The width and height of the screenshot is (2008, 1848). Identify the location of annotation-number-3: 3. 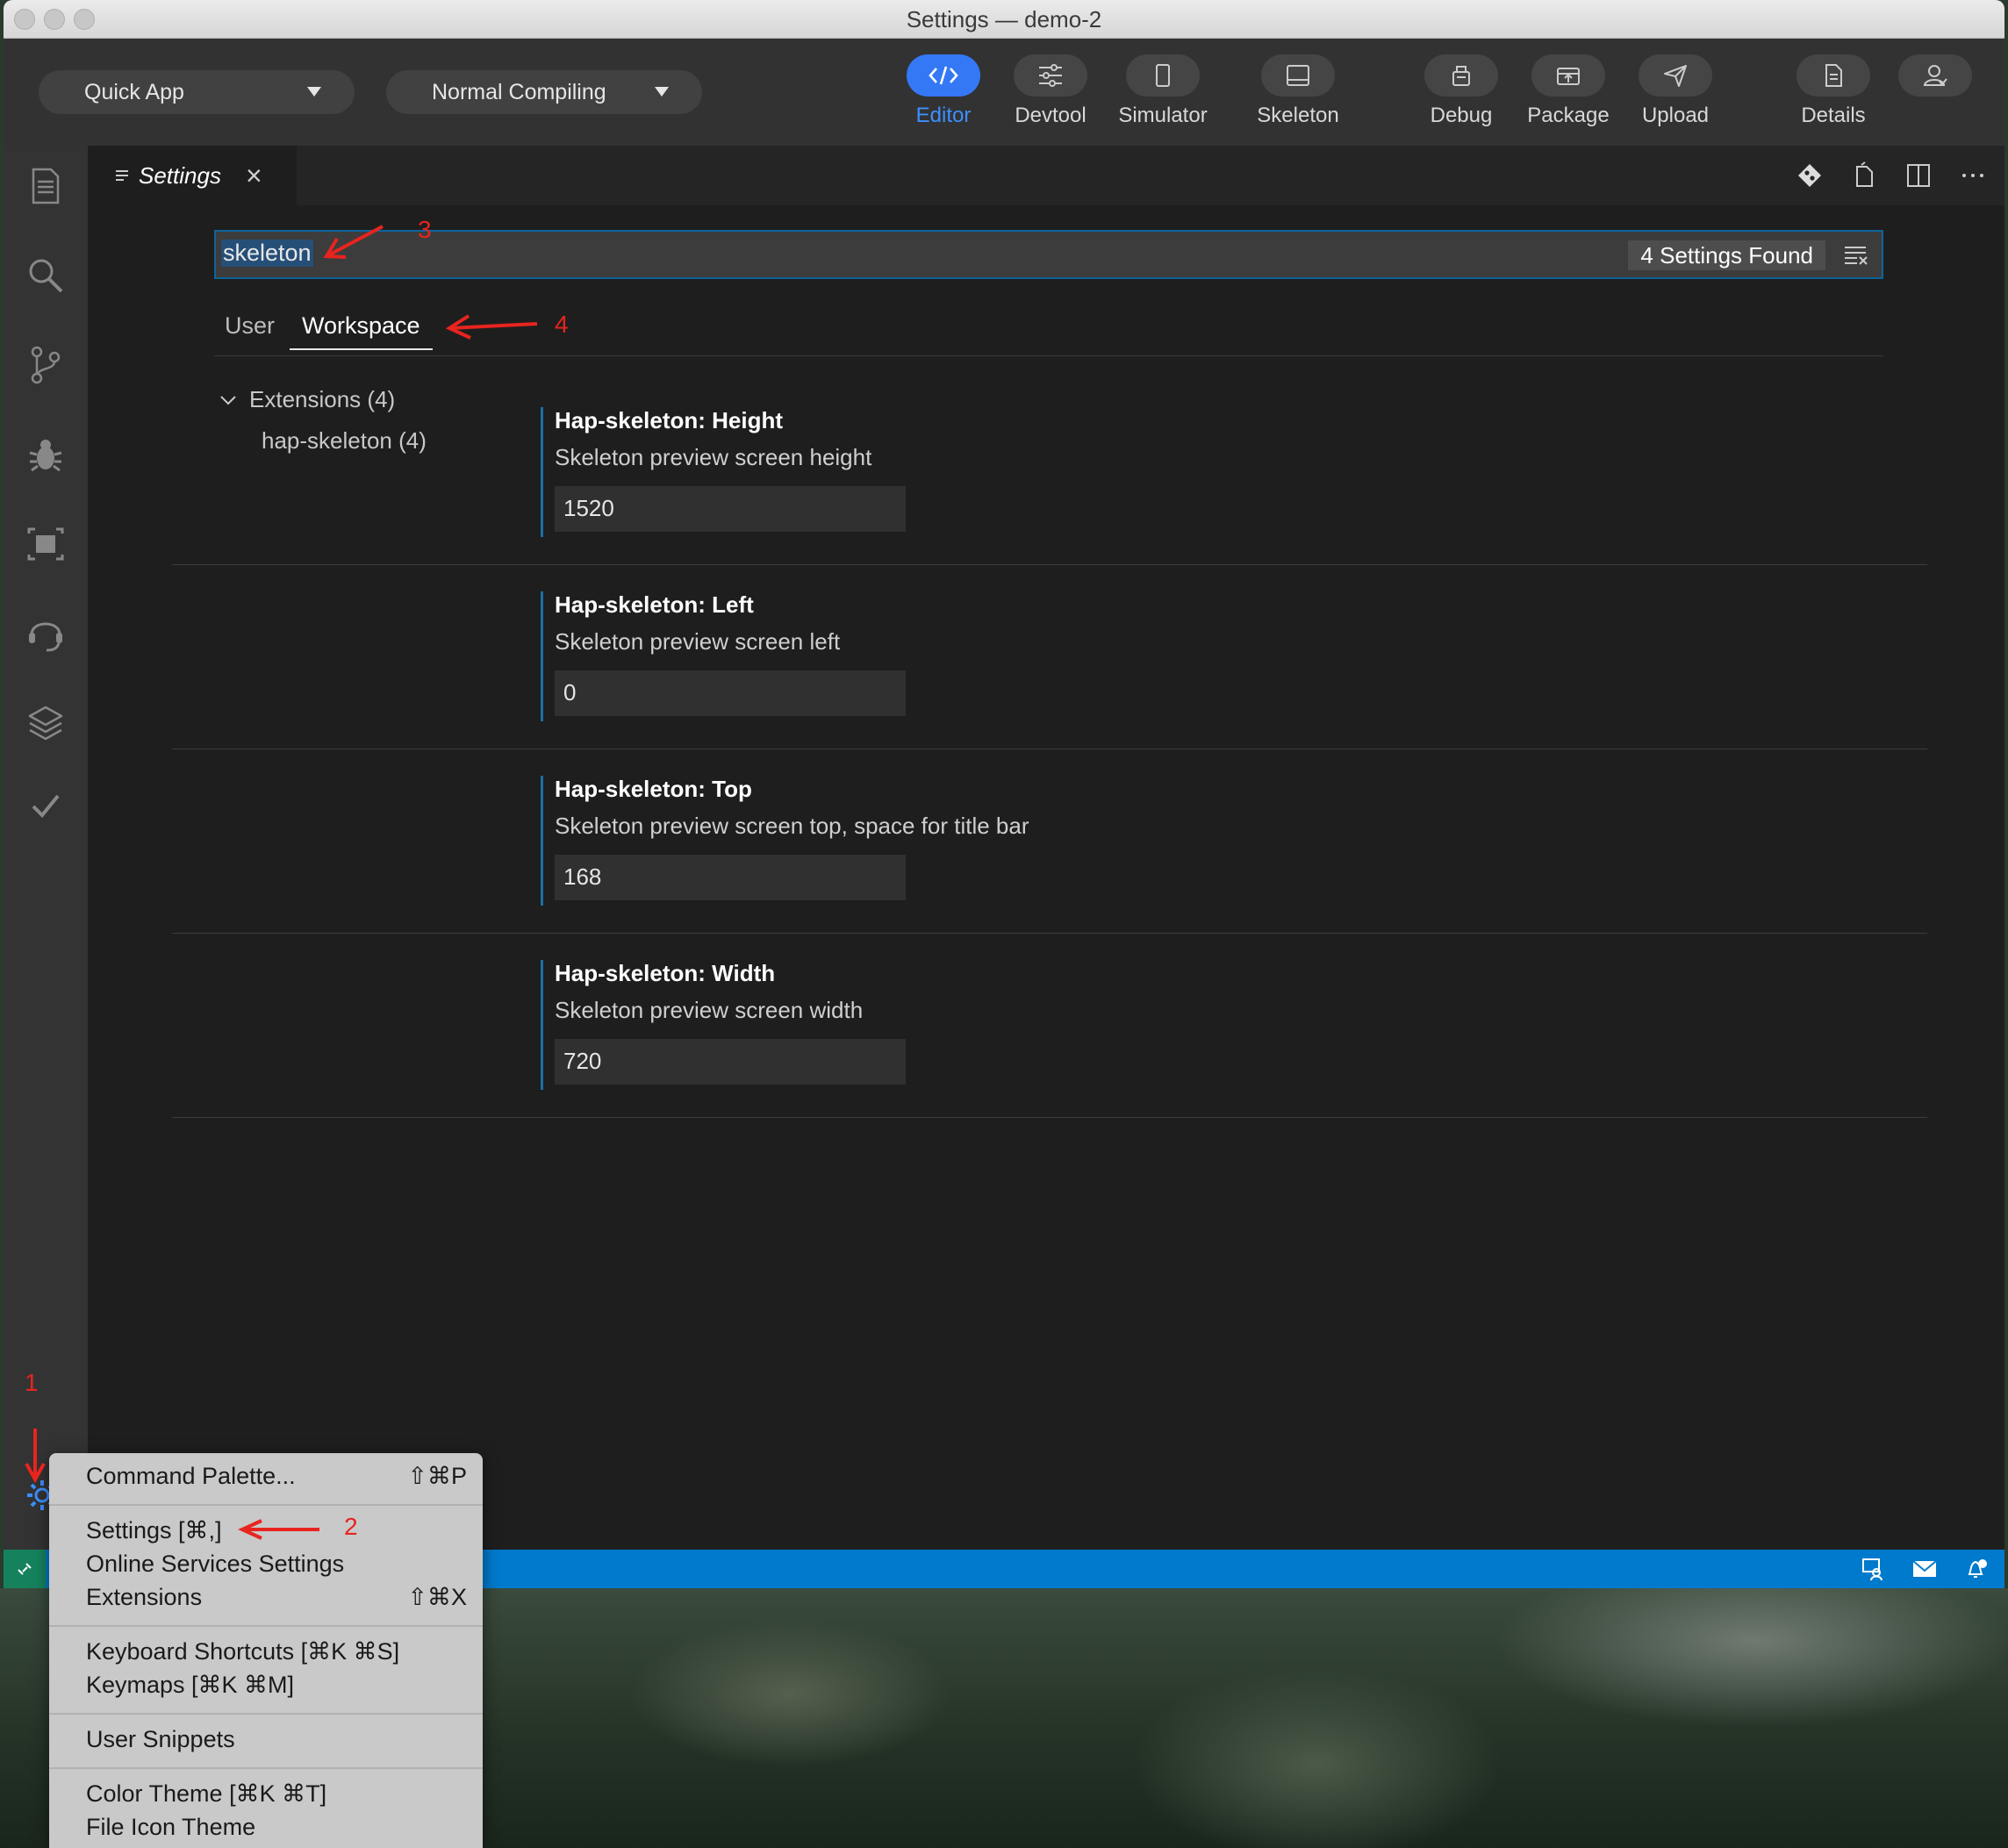
(425, 229).